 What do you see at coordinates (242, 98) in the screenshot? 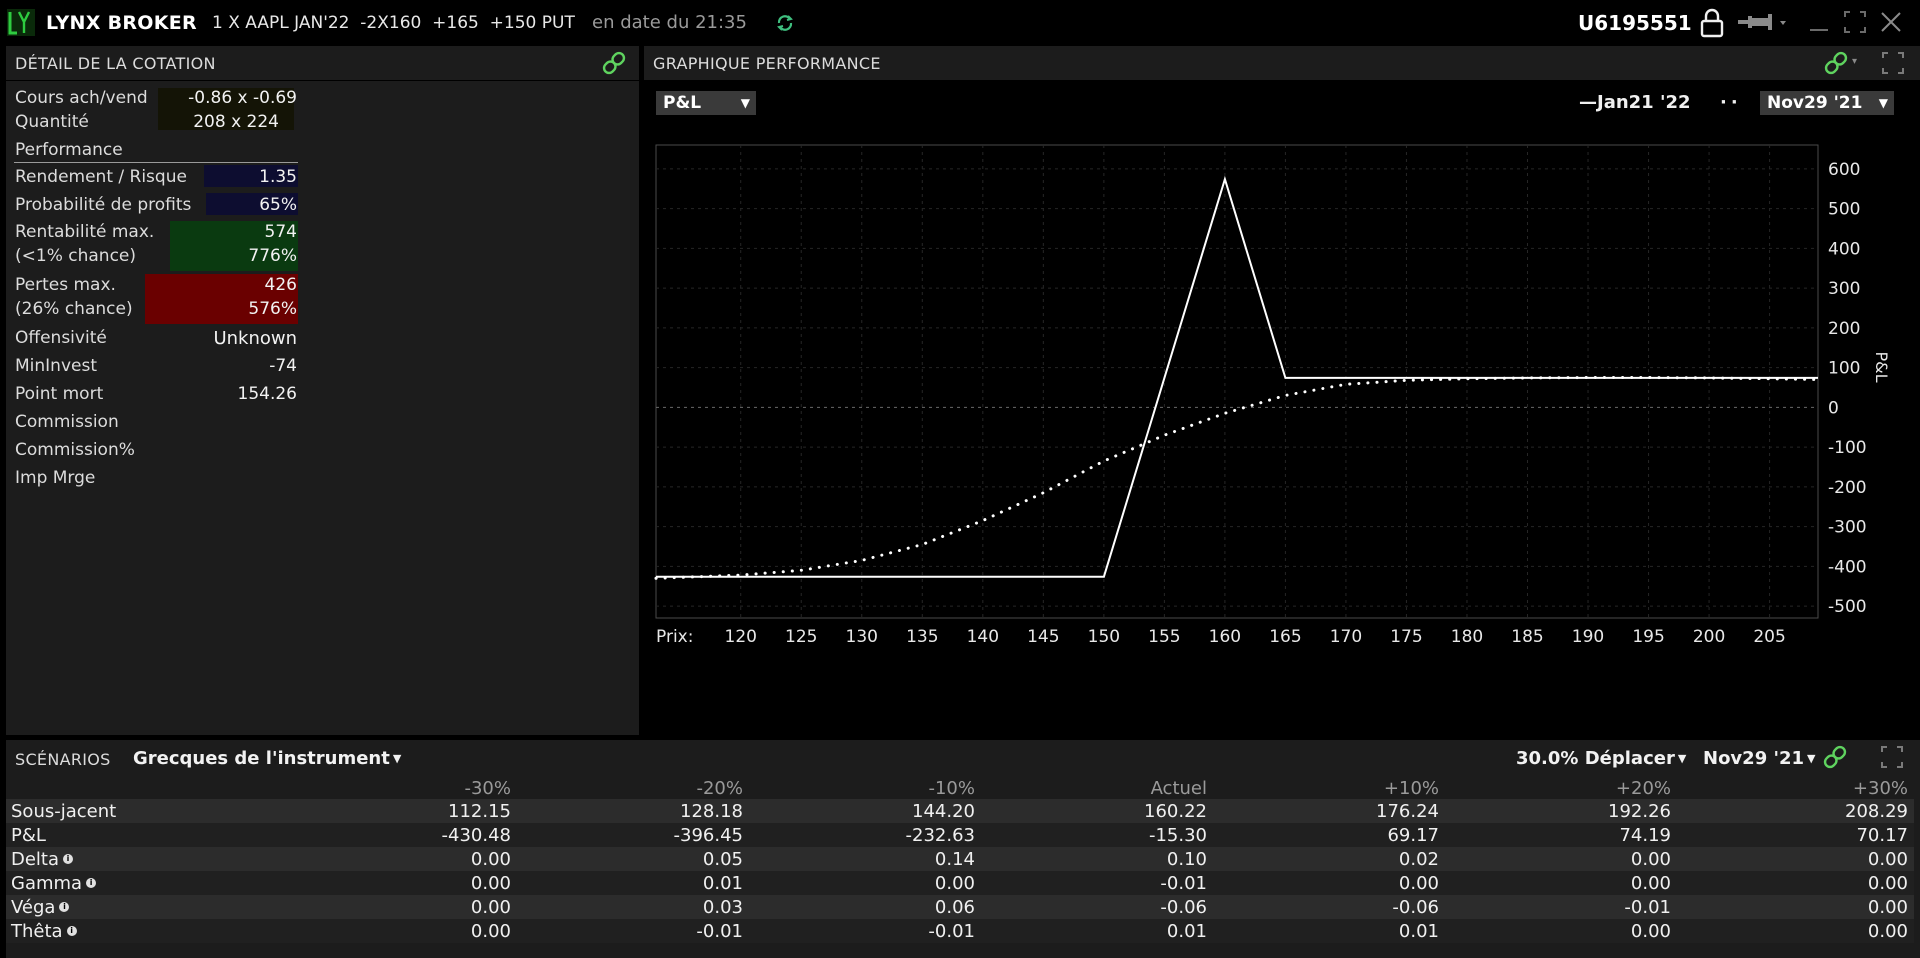
I see `bid-ask-value: -0.86 x -0.69` at bounding box center [242, 98].